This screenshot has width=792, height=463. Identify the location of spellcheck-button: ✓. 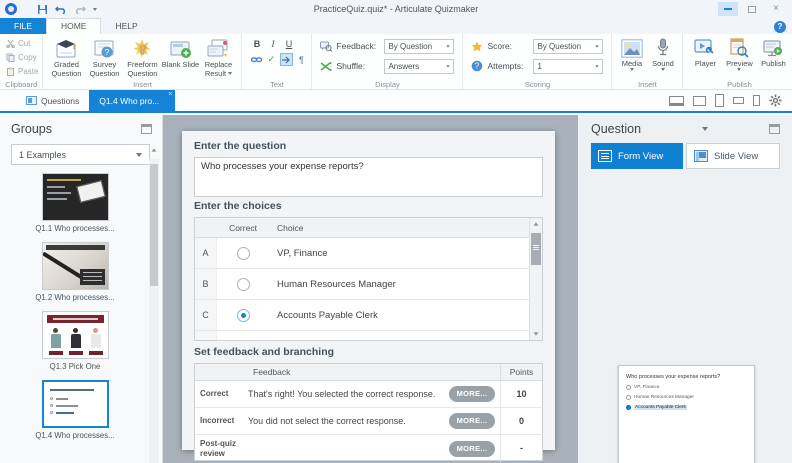
(271, 59).